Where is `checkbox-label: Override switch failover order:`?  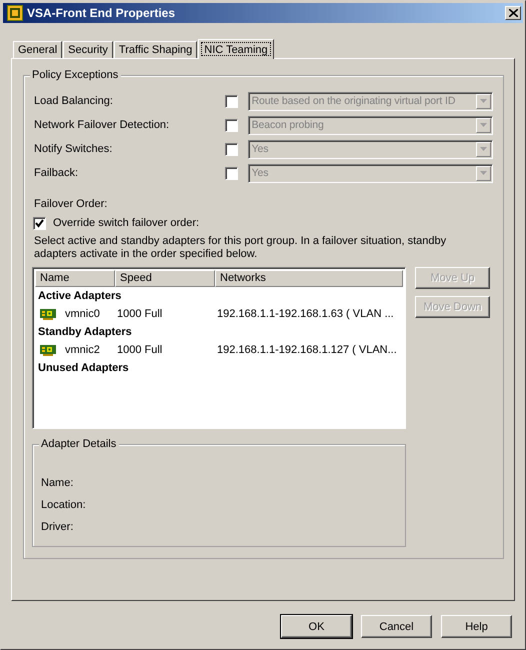
checkbox-label: Override switch failover order: is located at coordinates (126, 223).